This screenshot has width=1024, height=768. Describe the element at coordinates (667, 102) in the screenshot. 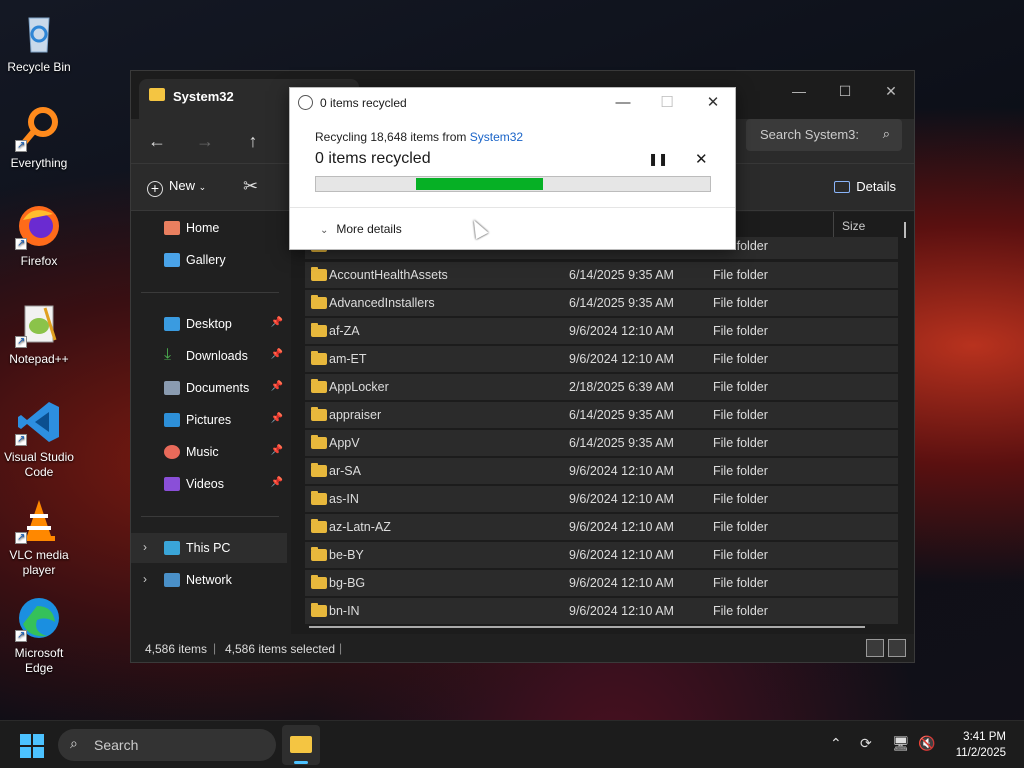

I see `dialog-maximize-button: ☐` at that location.